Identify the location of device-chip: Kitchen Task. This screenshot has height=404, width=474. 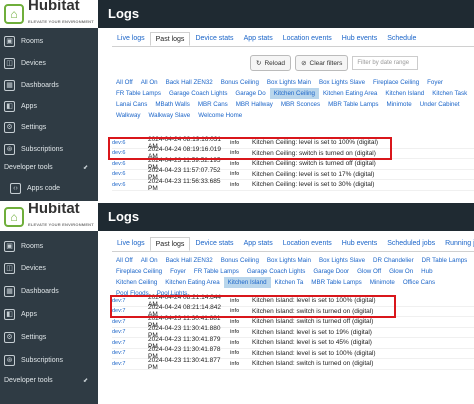
(449, 93).